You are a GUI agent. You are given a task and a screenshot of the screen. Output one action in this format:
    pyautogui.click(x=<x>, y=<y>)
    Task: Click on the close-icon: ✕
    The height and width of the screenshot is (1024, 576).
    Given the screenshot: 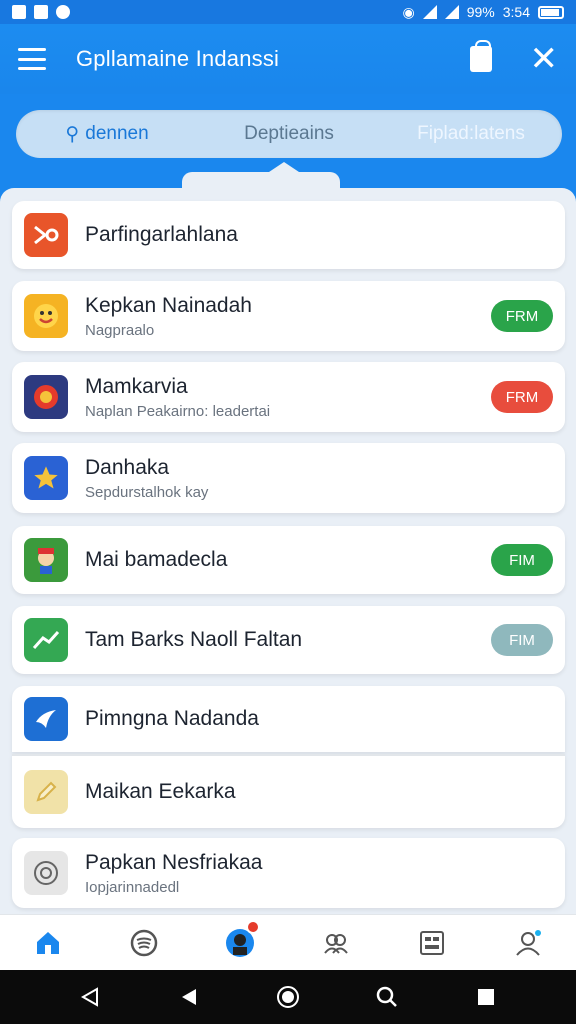 What is the action you would take?
    pyautogui.click(x=544, y=59)
    